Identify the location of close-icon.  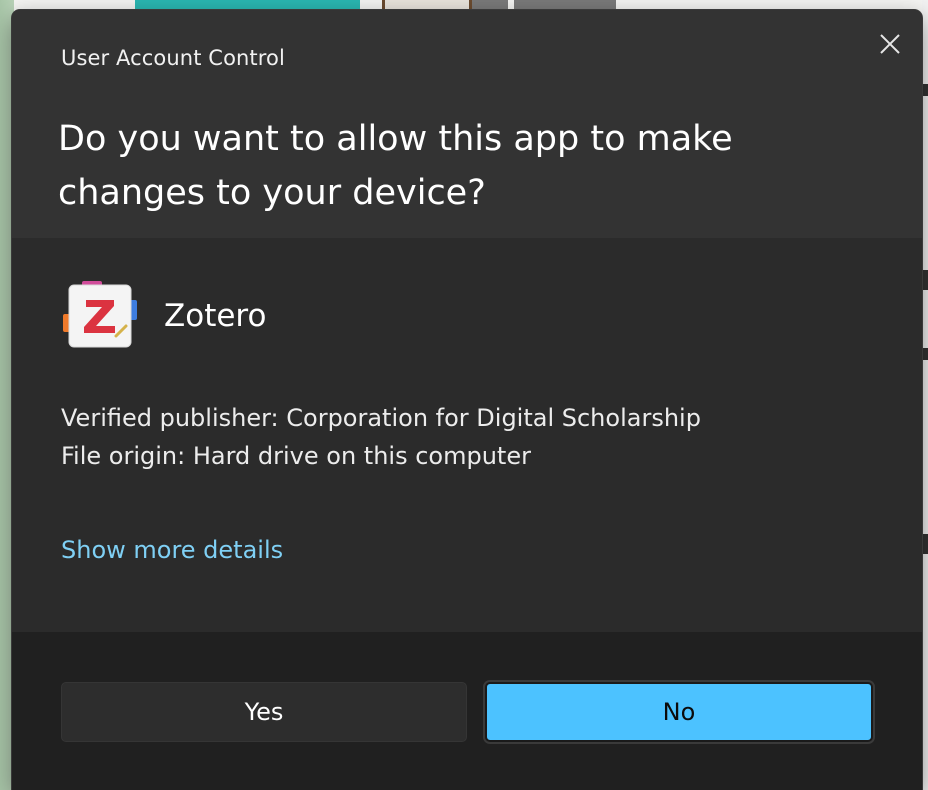
(890, 44).